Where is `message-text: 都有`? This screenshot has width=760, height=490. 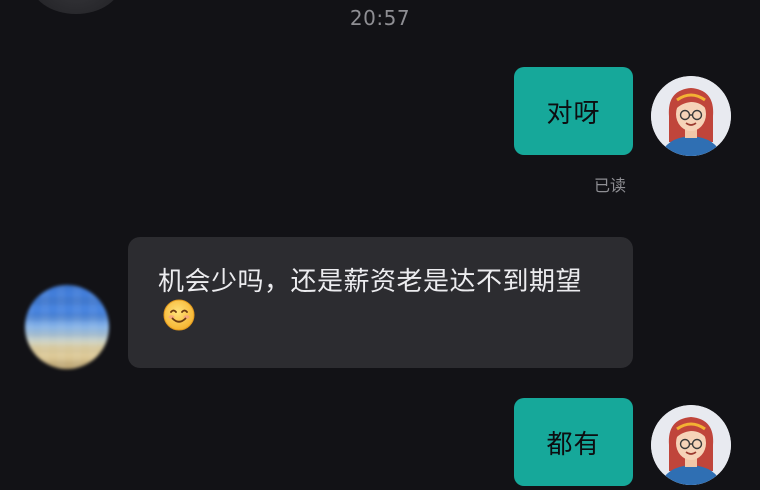 message-text: 都有 is located at coordinates (573, 444).